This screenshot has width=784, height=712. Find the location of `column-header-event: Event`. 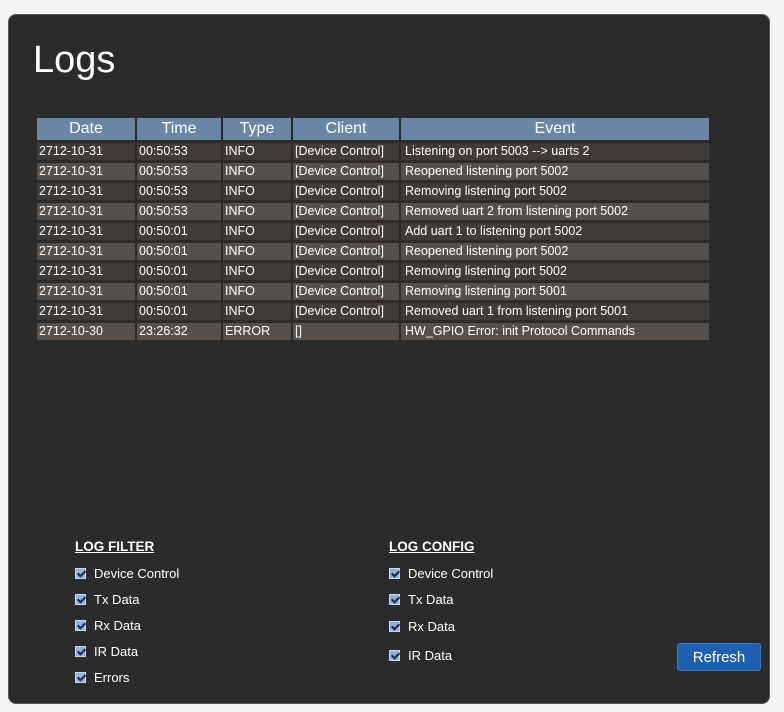

column-header-event: Event is located at coordinates (555, 129).